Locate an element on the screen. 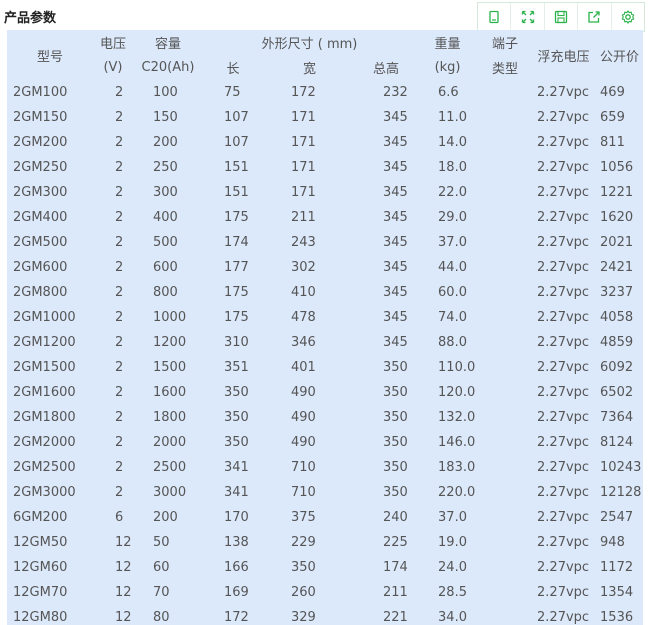 This screenshot has width=649, height=625. cell-price: 811 is located at coordinates (612, 142).